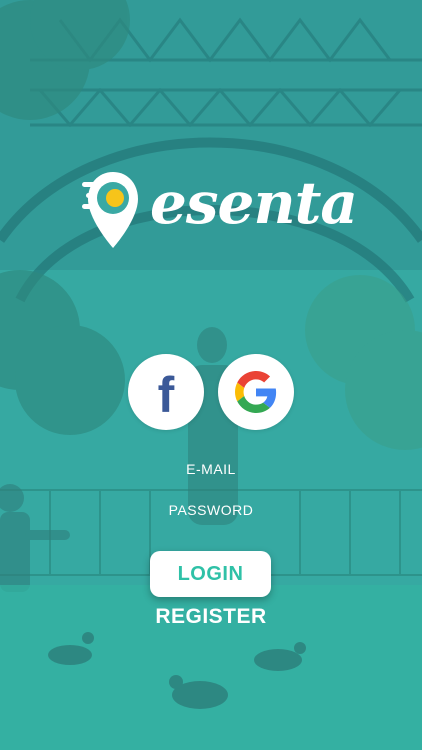 Image resolution: width=422 pixels, height=750 pixels. Describe the element at coordinates (166, 395) in the screenshot. I see `facebook-icon: f` at that location.